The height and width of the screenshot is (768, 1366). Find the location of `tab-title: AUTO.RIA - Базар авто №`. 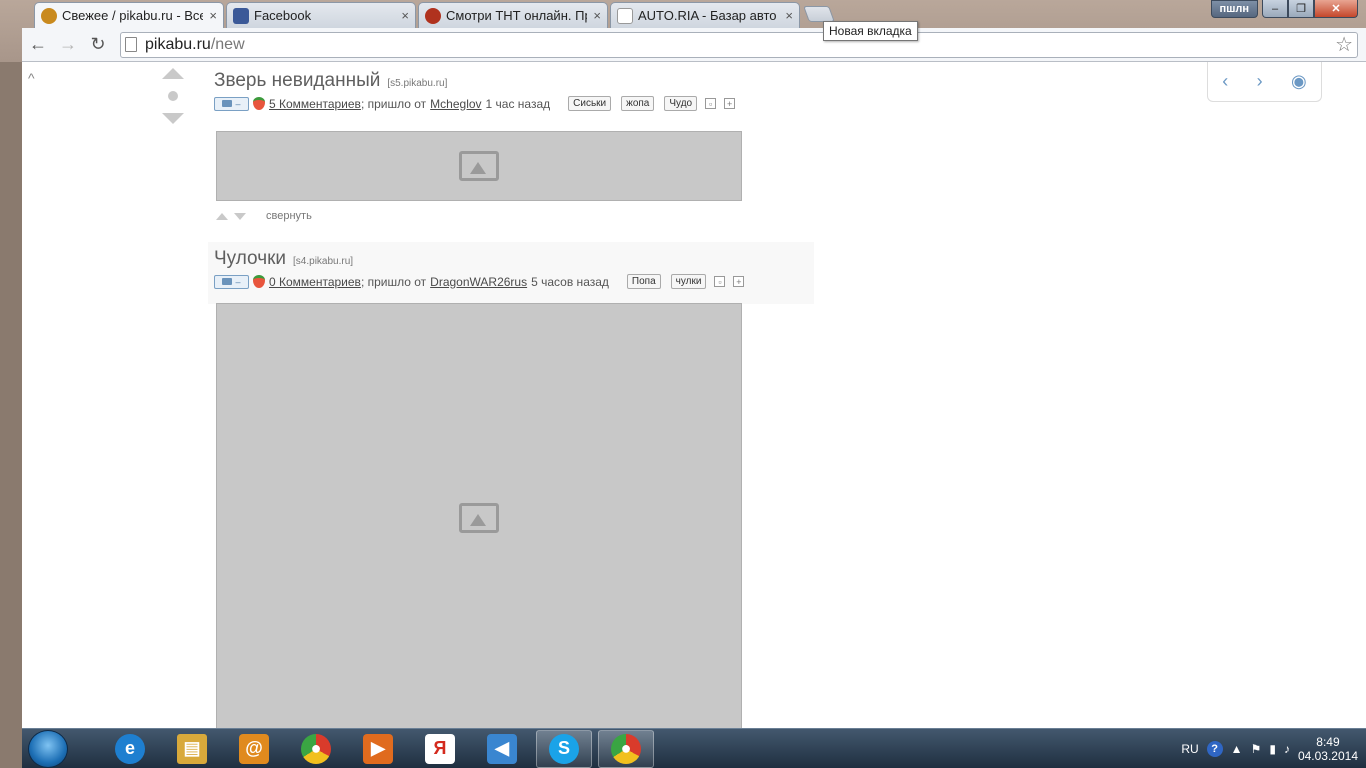

tab-title: AUTO.RIA - Базар авто № is located at coordinates (709, 15).